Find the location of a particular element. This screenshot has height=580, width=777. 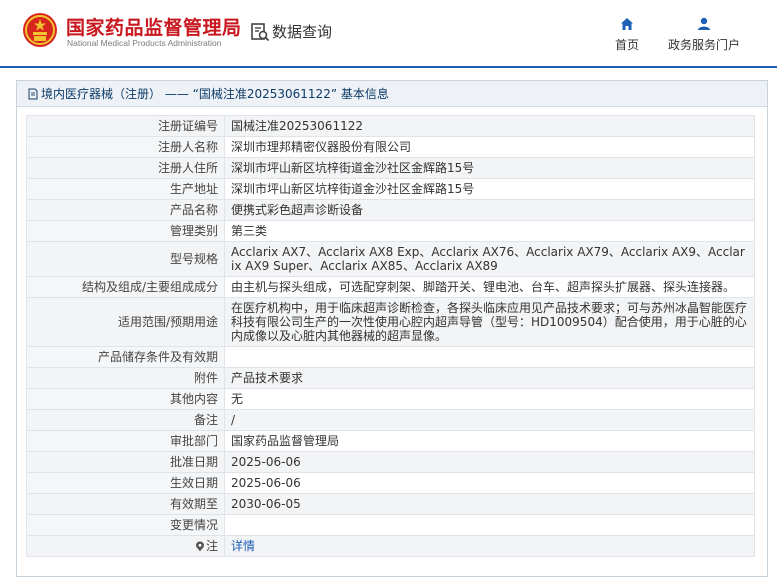

row-value: 国械注准20253061122 is located at coordinates (489, 126).